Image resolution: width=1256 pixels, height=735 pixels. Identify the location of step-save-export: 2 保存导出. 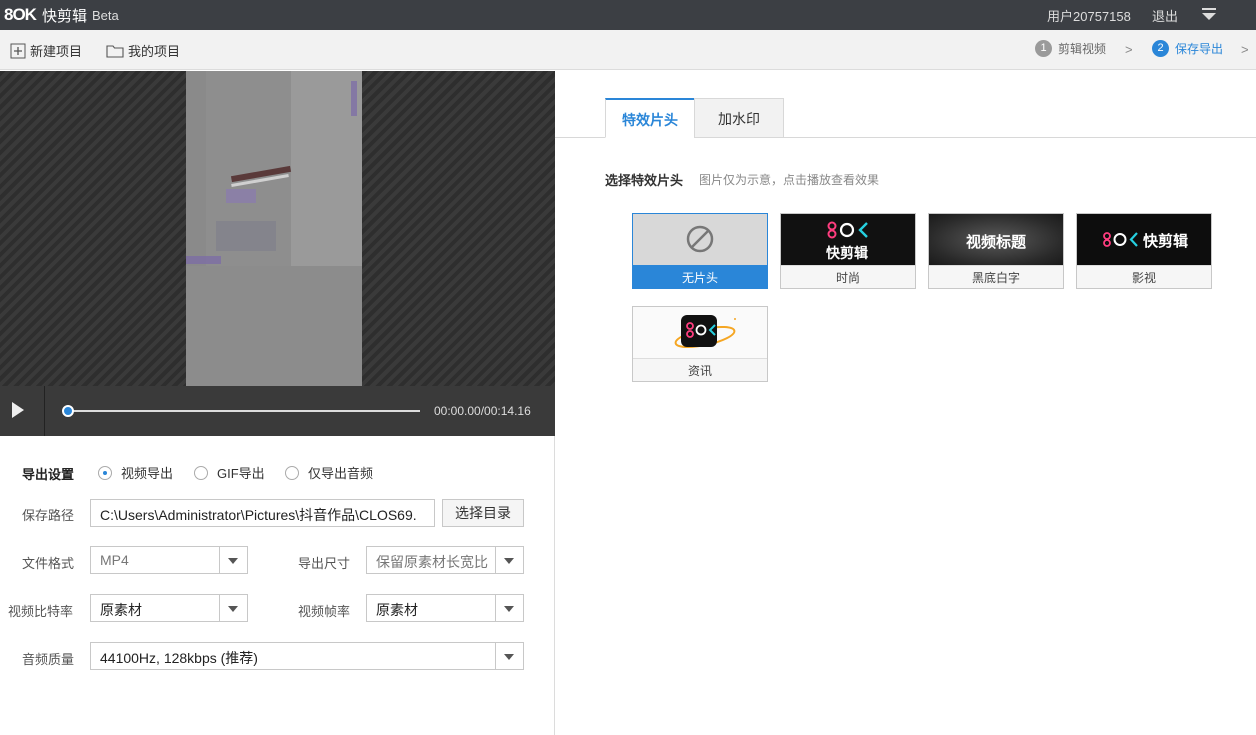
(1187, 48).